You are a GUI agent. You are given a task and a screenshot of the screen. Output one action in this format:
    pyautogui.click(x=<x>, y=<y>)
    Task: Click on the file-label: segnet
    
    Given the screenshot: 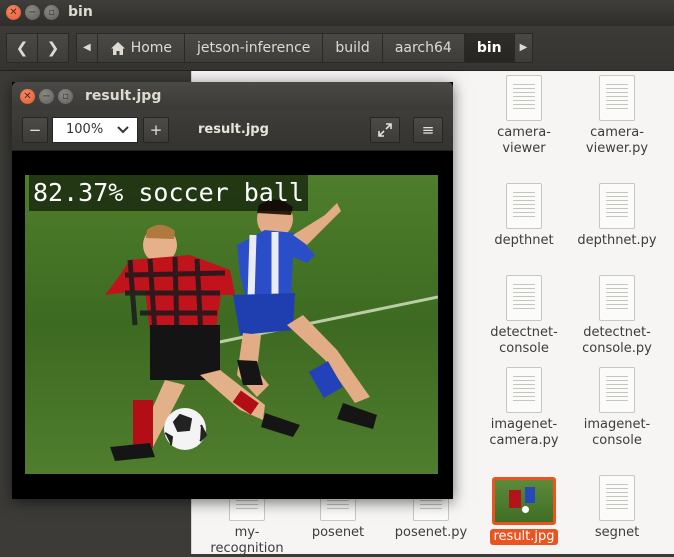 What is the action you would take?
    pyautogui.click(x=617, y=532)
    